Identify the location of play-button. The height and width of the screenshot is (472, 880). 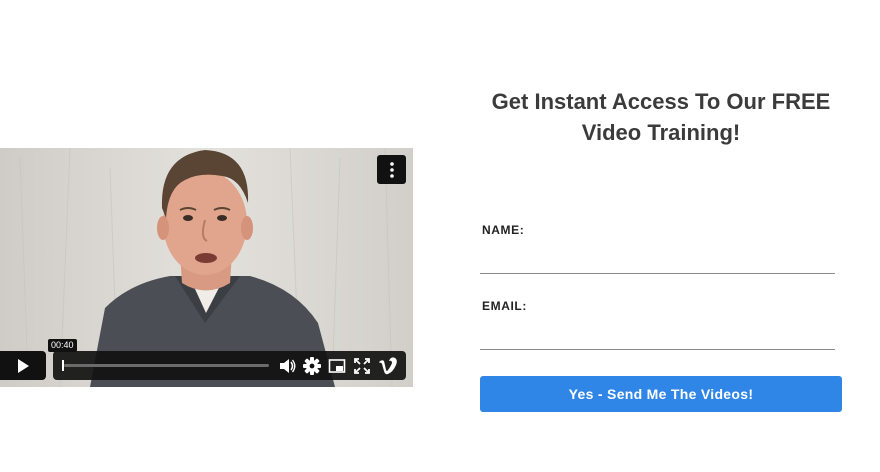
(23, 365).